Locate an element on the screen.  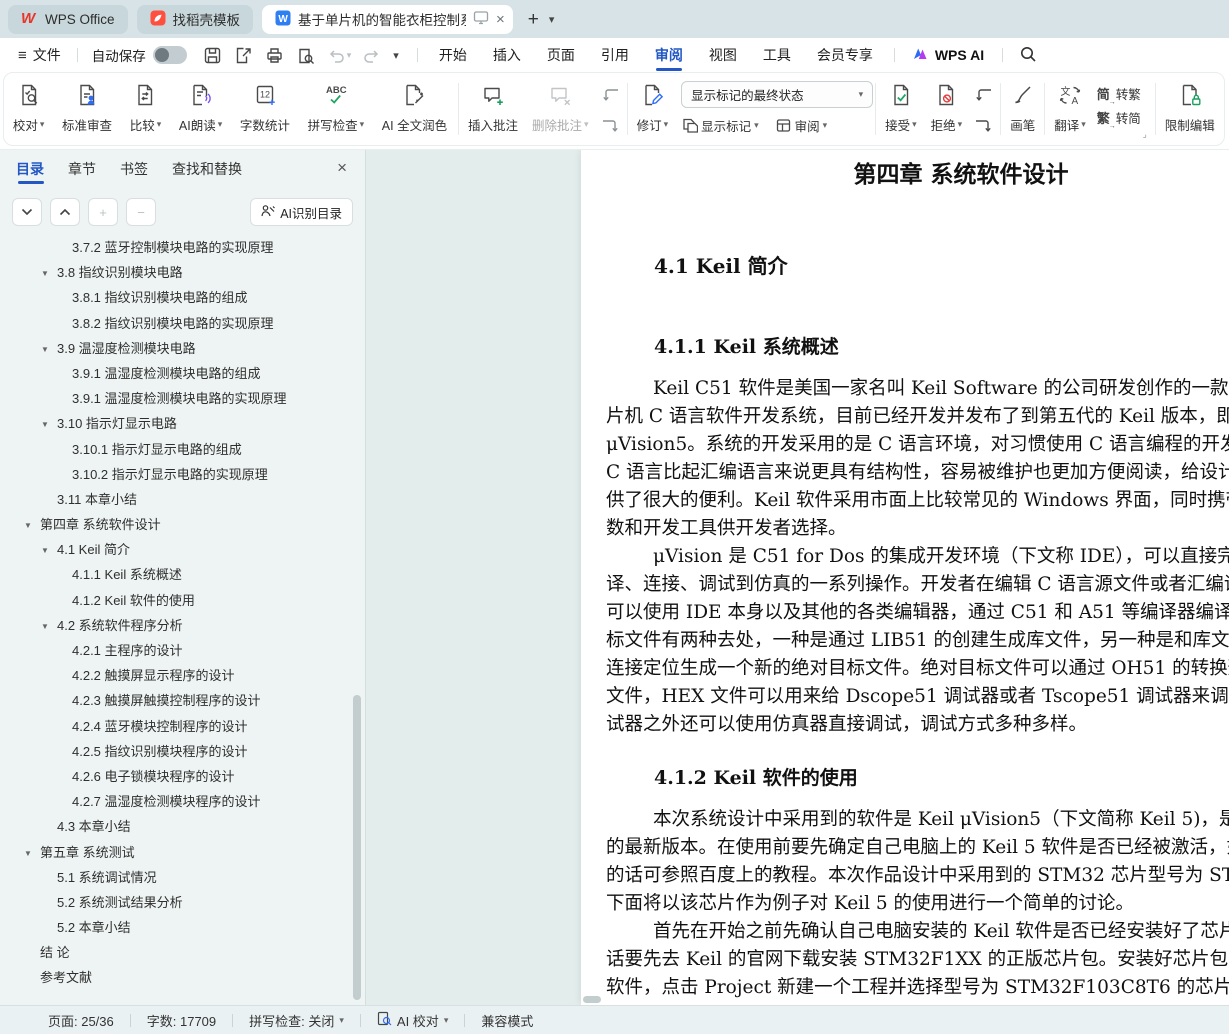
menu-tools: 工具 is located at coordinates (777, 55).